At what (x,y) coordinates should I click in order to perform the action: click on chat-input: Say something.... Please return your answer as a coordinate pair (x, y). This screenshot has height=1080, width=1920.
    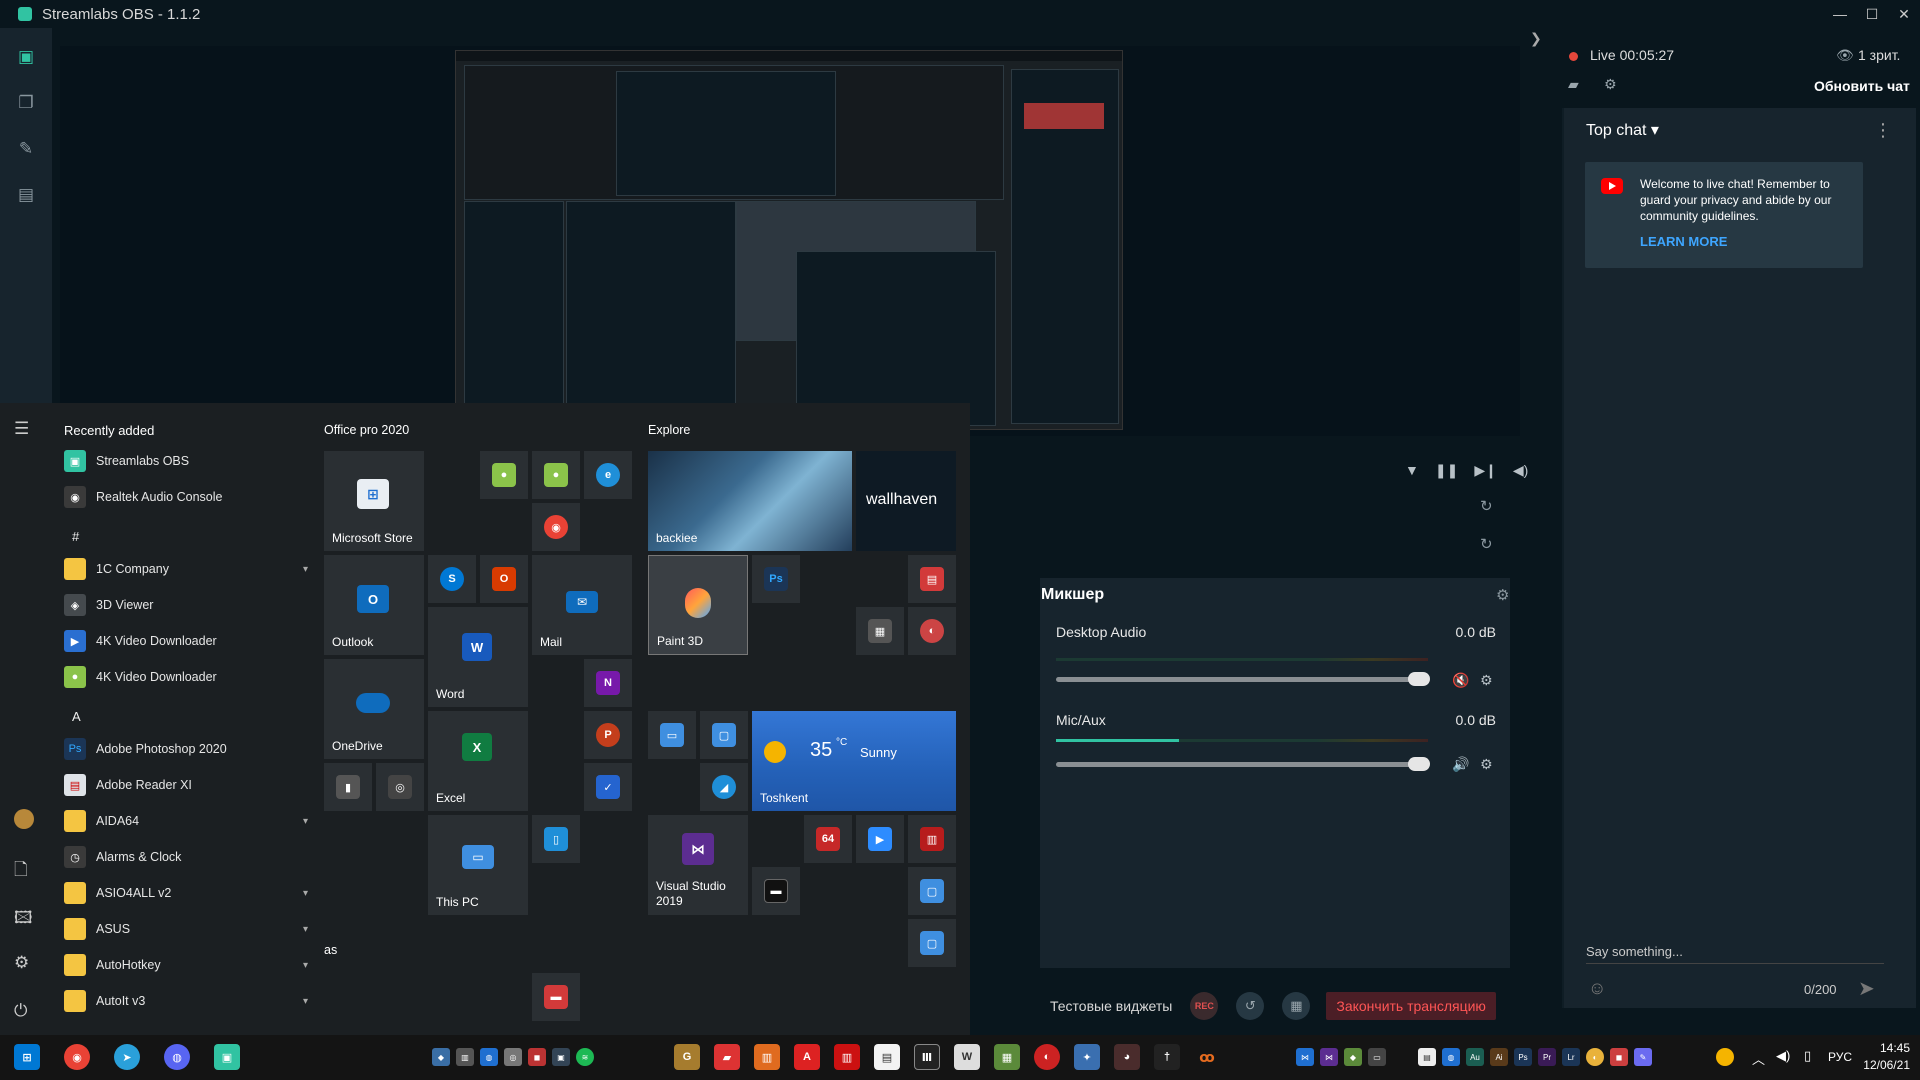
    Looking at the image, I should click on (1735, 954).